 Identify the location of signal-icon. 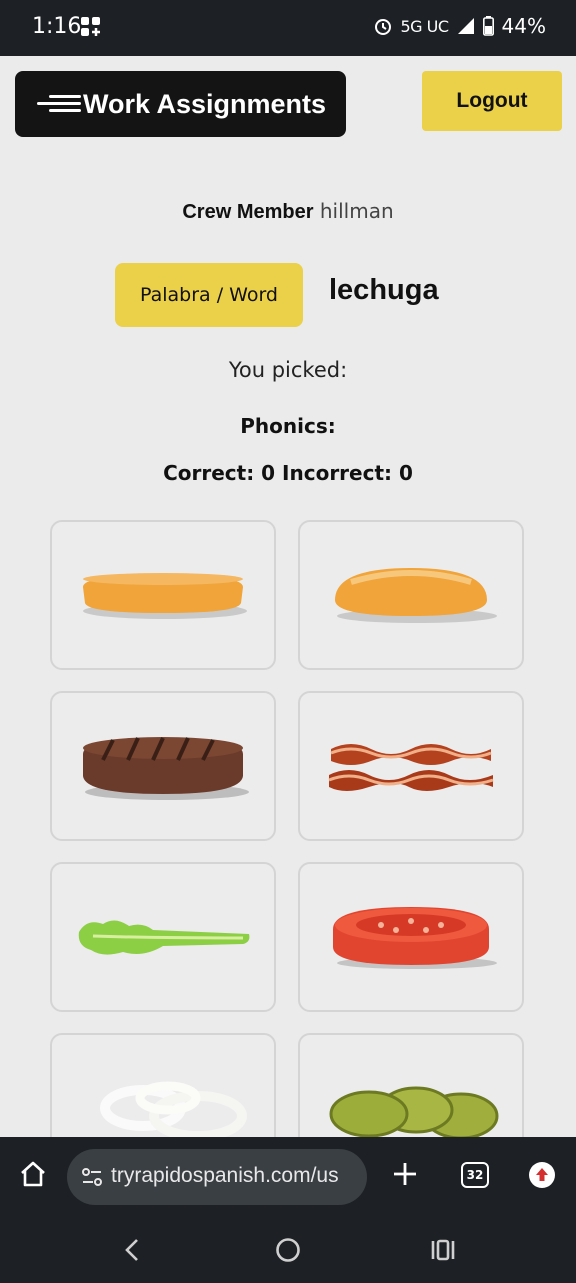
(465, 26).